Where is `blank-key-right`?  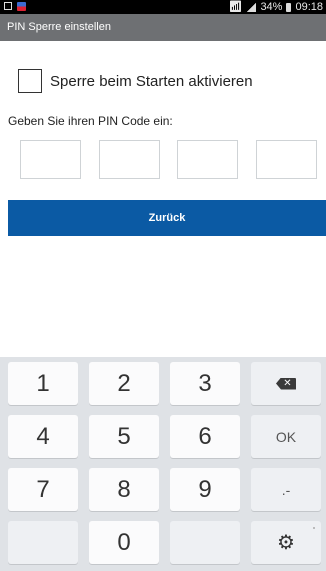 blank-key-right is located at coordinates (205, 542).